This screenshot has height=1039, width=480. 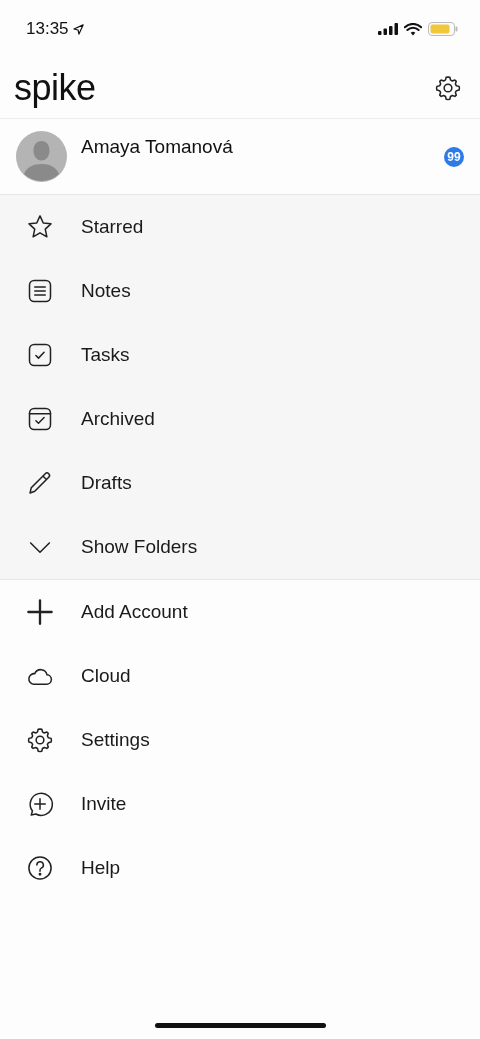 What do you see at coordinates (40, 740) in the screenshot?
I see `settings-icon` at bounding box center [40, 740].